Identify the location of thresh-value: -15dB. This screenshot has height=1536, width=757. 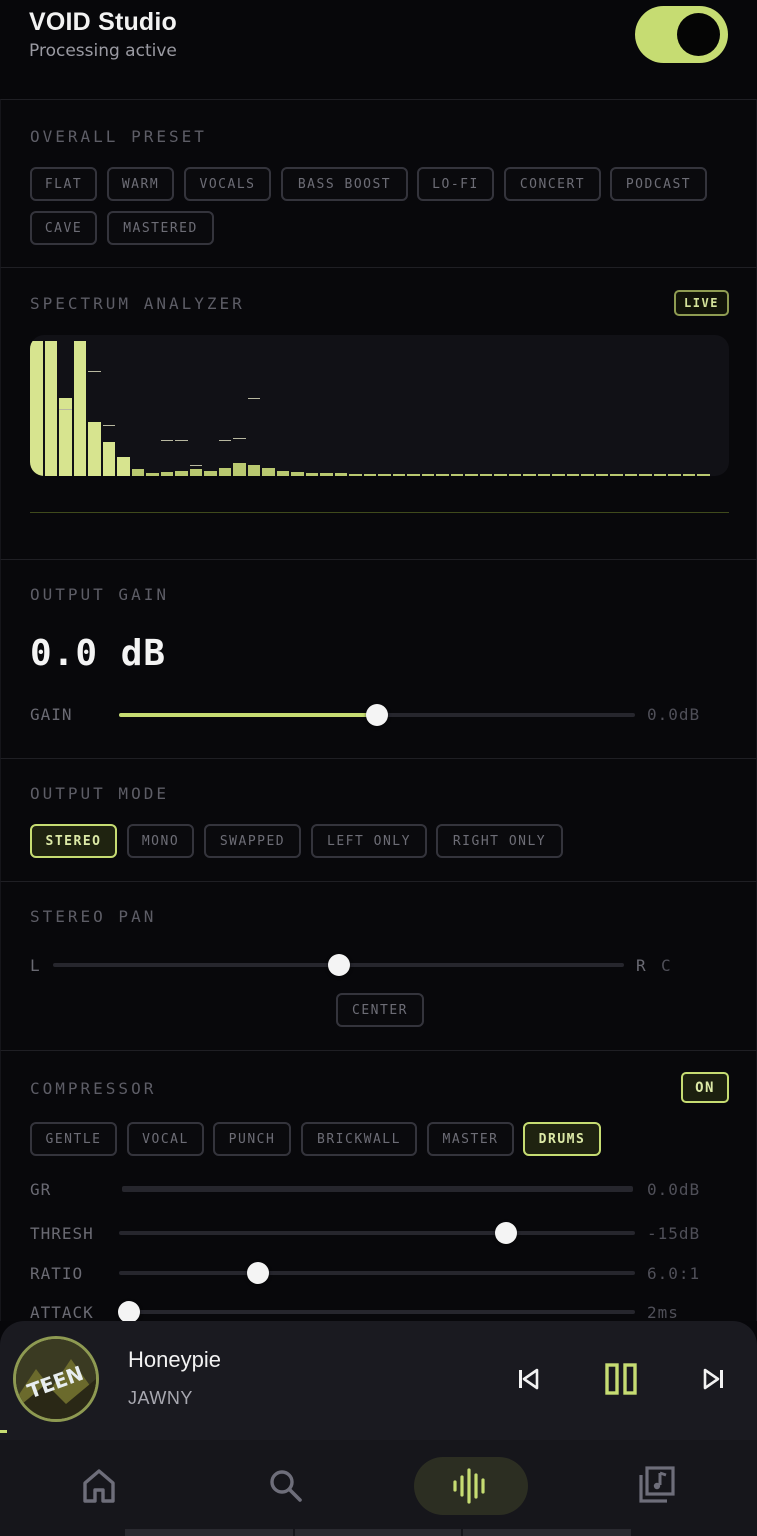
(674, 1233).